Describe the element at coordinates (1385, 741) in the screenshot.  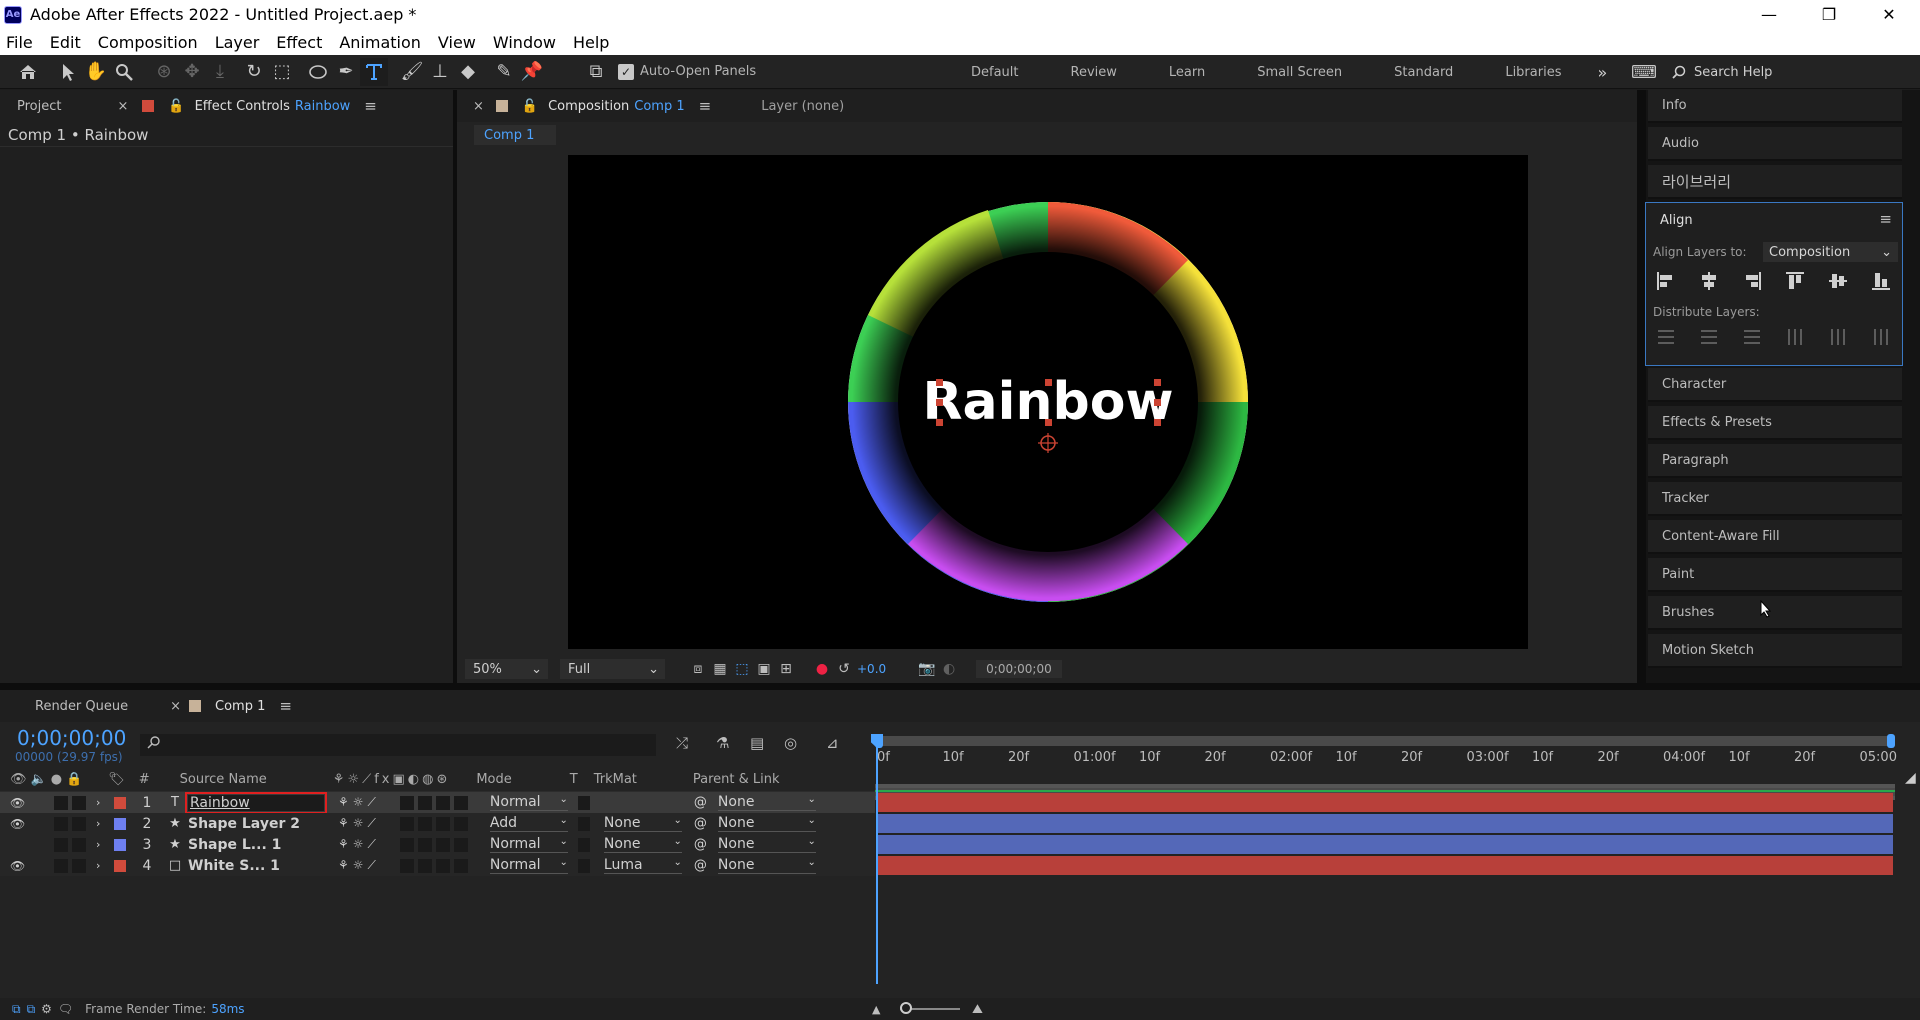
I see `work-area-bar` at that location.